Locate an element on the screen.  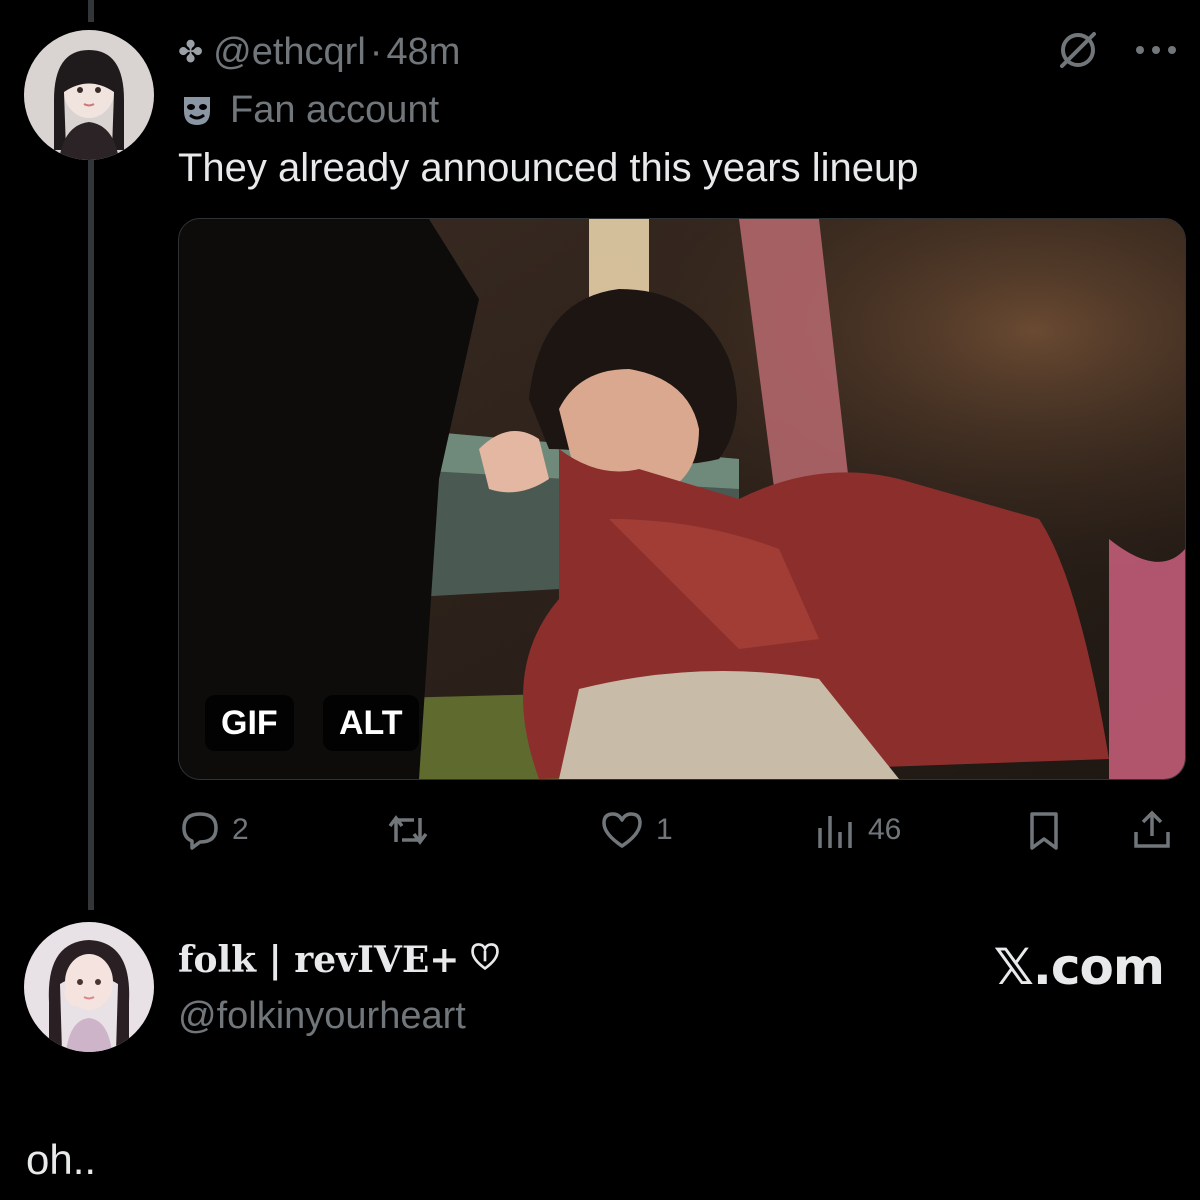
reply-count: 2 is located at coordinates (240, 829).